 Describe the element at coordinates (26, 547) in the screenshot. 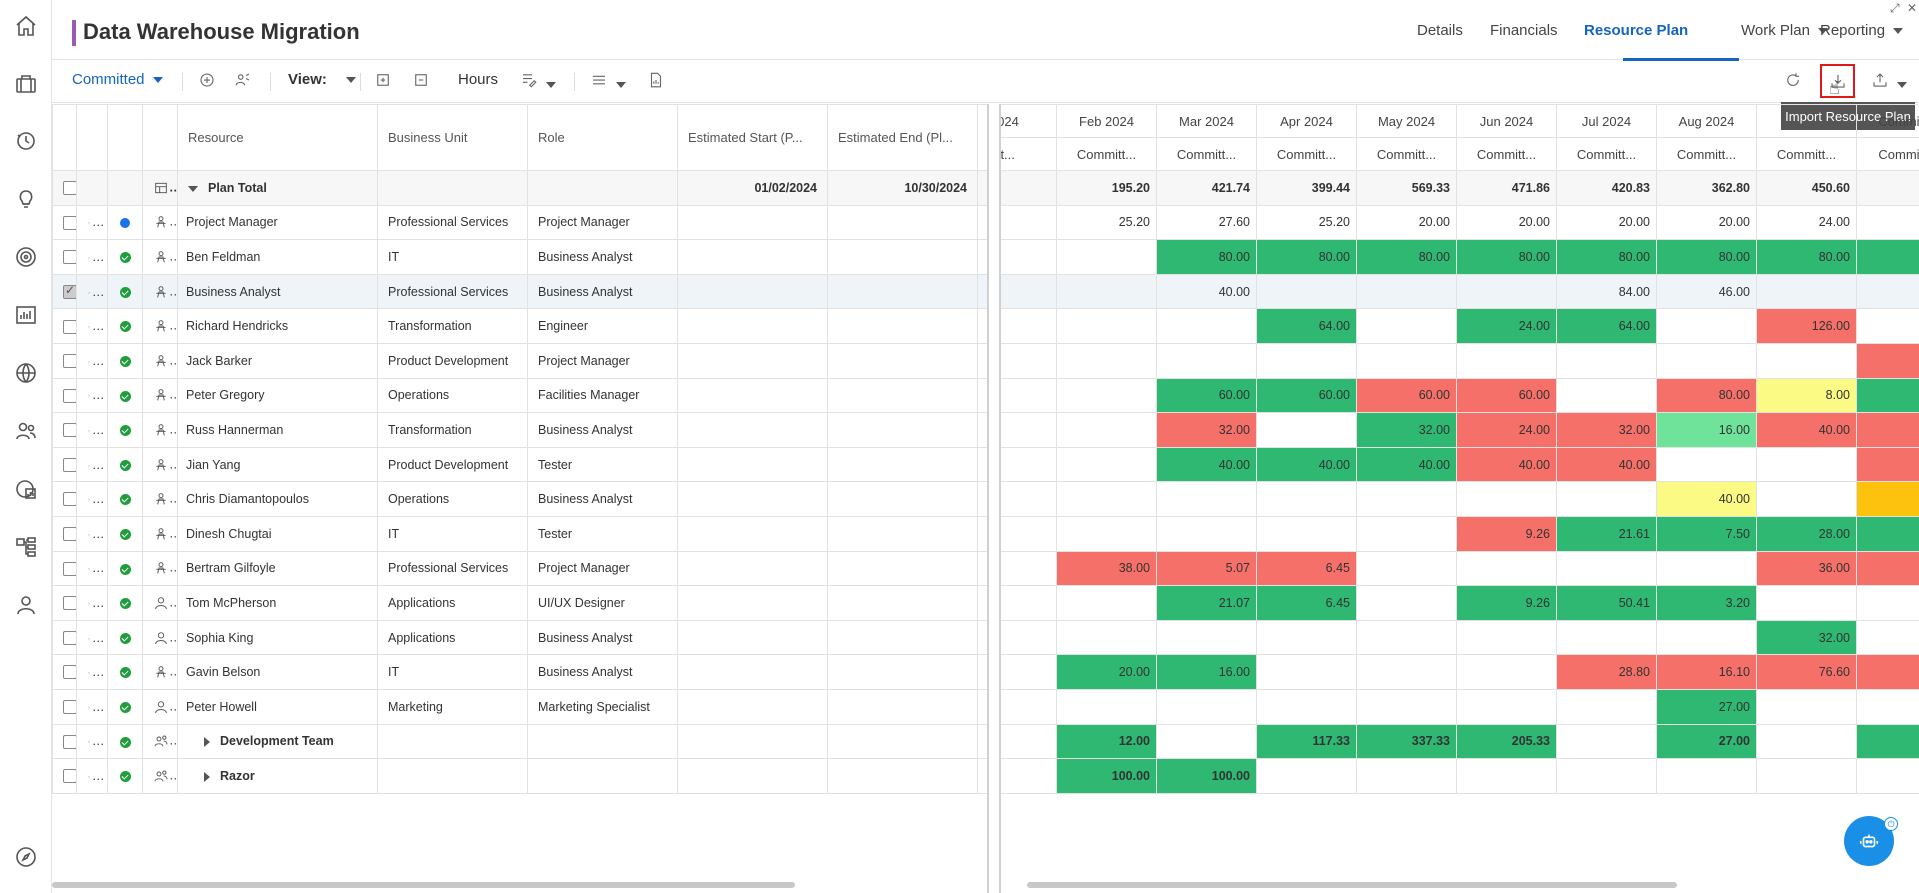

I see `hierarchy-icon` at that location.